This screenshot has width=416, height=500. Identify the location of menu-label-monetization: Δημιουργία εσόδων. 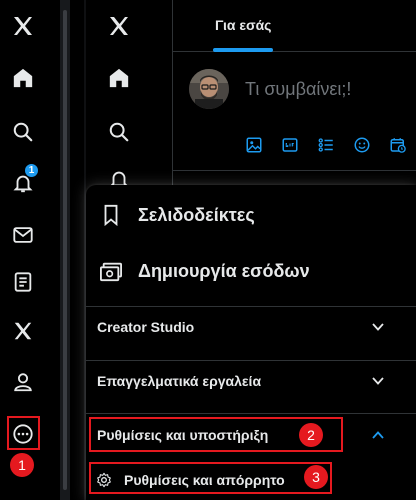
(224, 270).